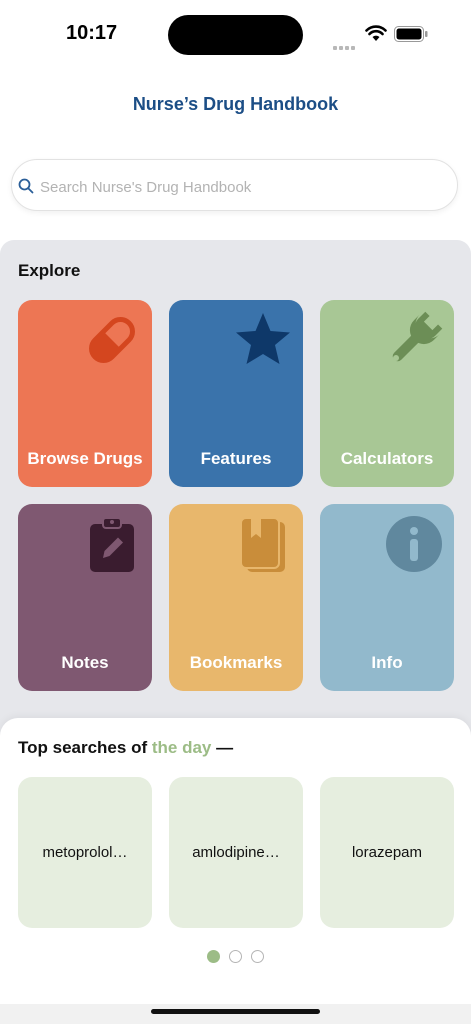 This screenshot has height=1024, width=471. What do you see at coordinates (112, 340) in the screenshot?
I see `pill-icon` at bounding box center [112, 340].